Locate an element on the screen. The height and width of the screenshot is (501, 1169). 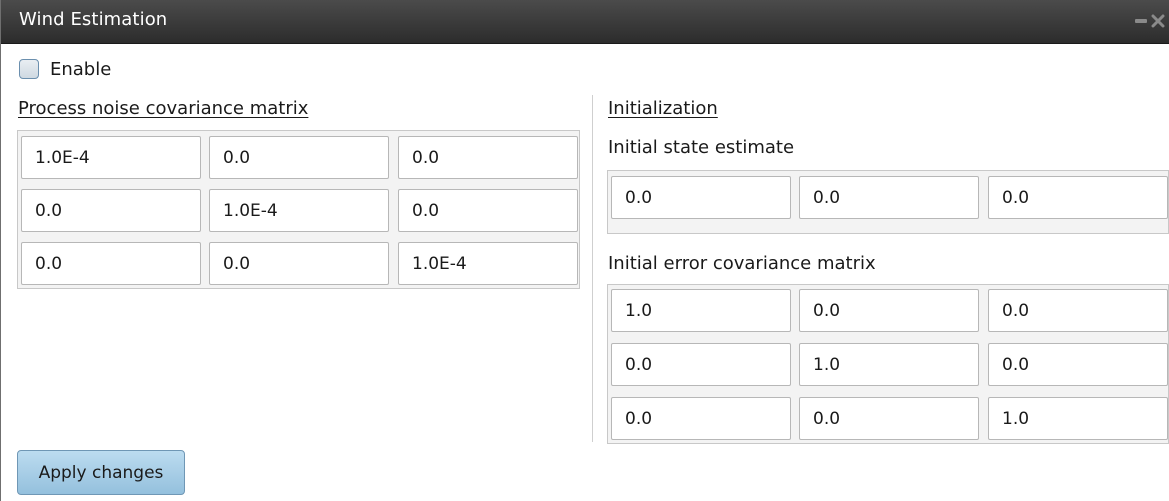
initial-state-row is located at coordinates (888, 202).